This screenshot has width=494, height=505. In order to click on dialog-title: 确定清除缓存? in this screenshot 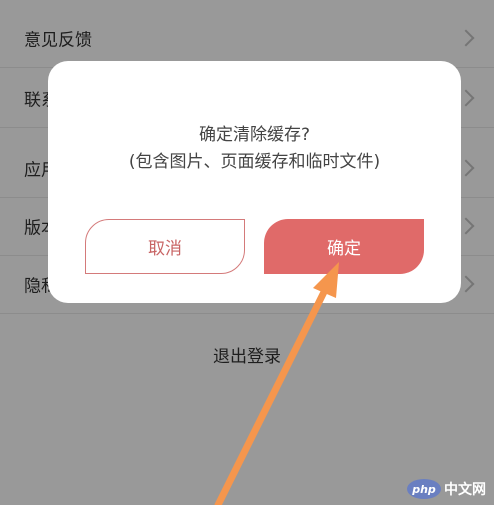, I will do `click(254, 135)`.